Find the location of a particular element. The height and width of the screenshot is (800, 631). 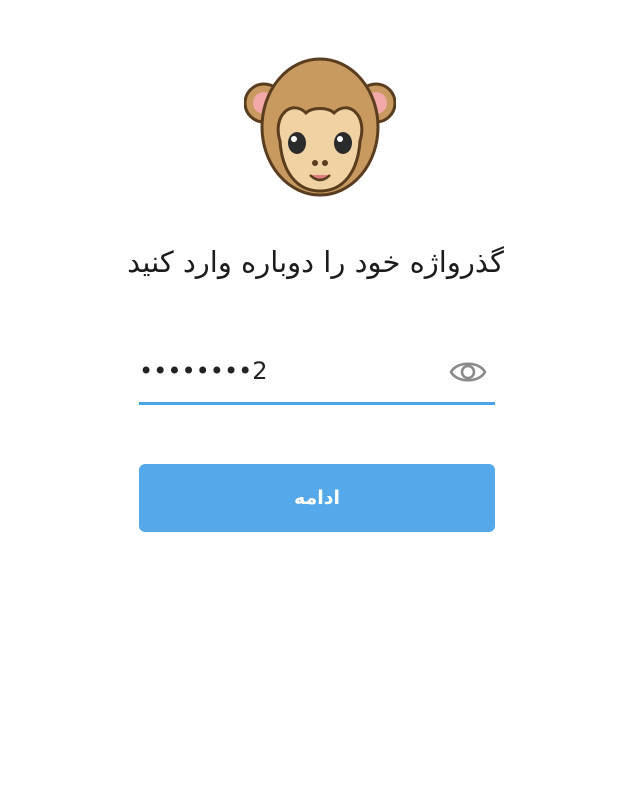

eye-icon is located at coordinates (468, 372).